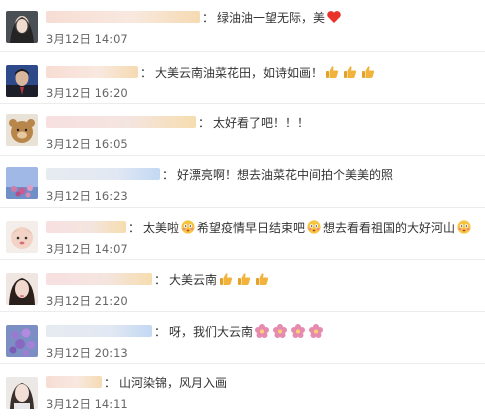  Describe the element at coordinates (111, 93) in the screenshot. I see `comment-time: 16:20` at that location.